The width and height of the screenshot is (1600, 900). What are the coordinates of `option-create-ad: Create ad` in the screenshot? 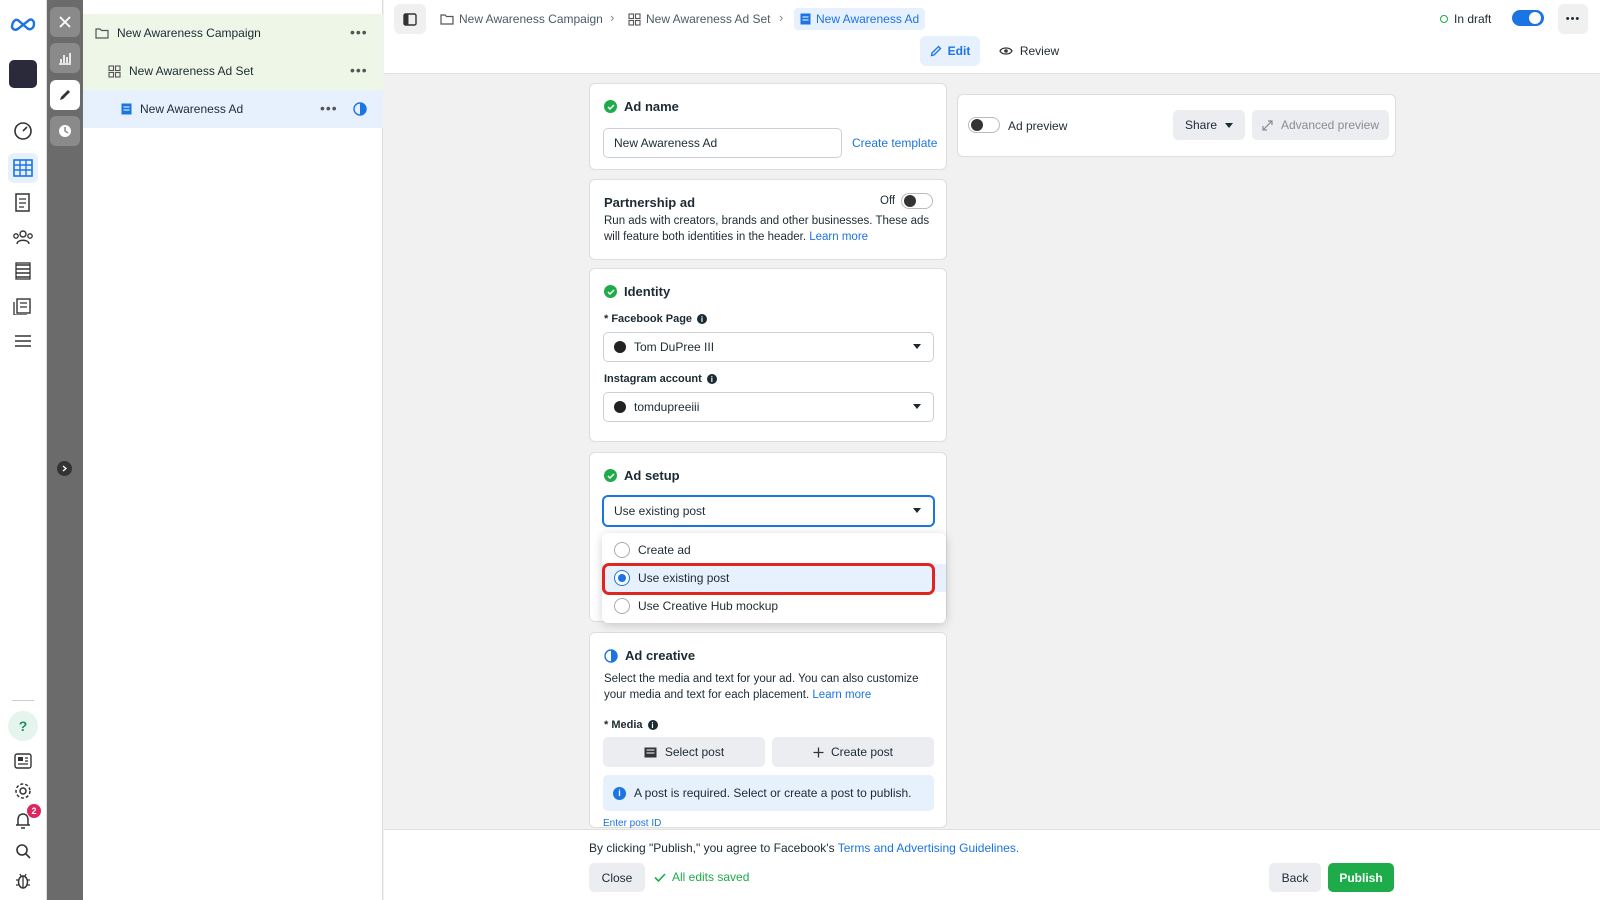 It's located at (774, 550).